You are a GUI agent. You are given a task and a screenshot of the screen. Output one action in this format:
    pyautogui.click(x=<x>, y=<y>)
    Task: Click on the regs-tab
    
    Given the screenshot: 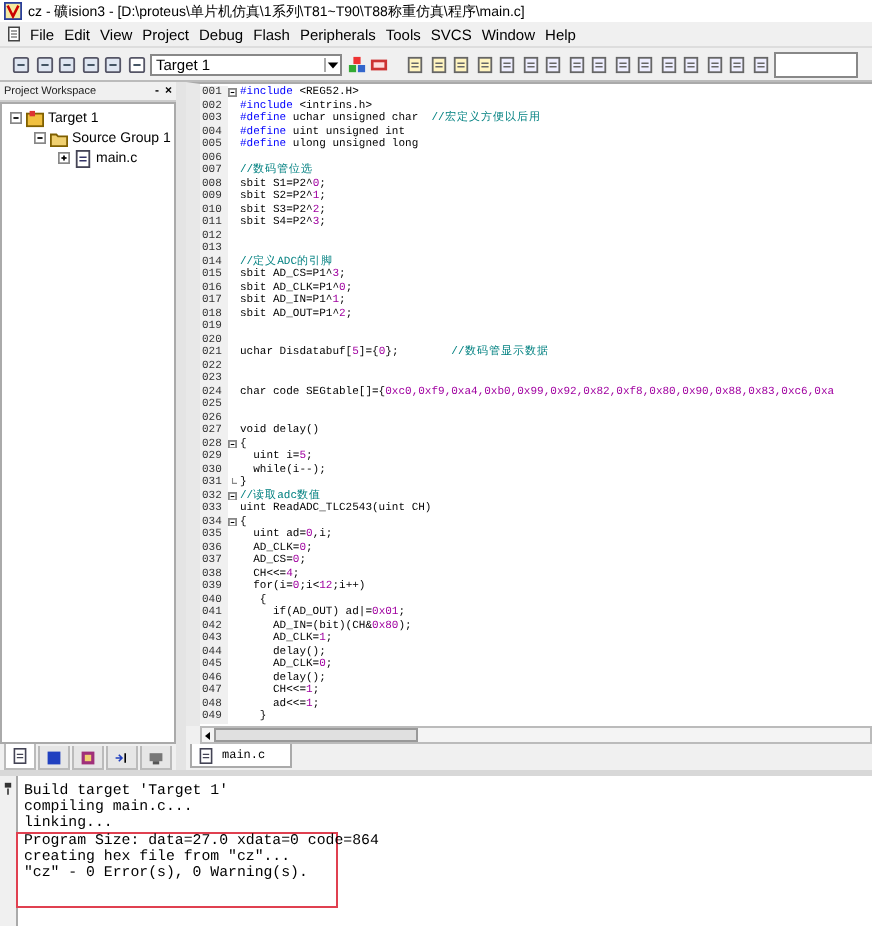 What is the action you would take?
    pyautogui.click(x=54, y=758)
    